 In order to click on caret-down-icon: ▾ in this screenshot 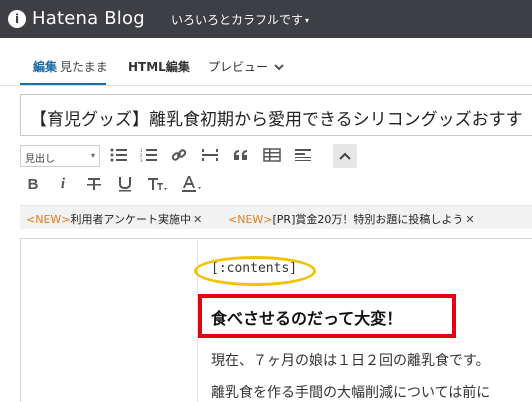, I will do `click(307, 20)`.